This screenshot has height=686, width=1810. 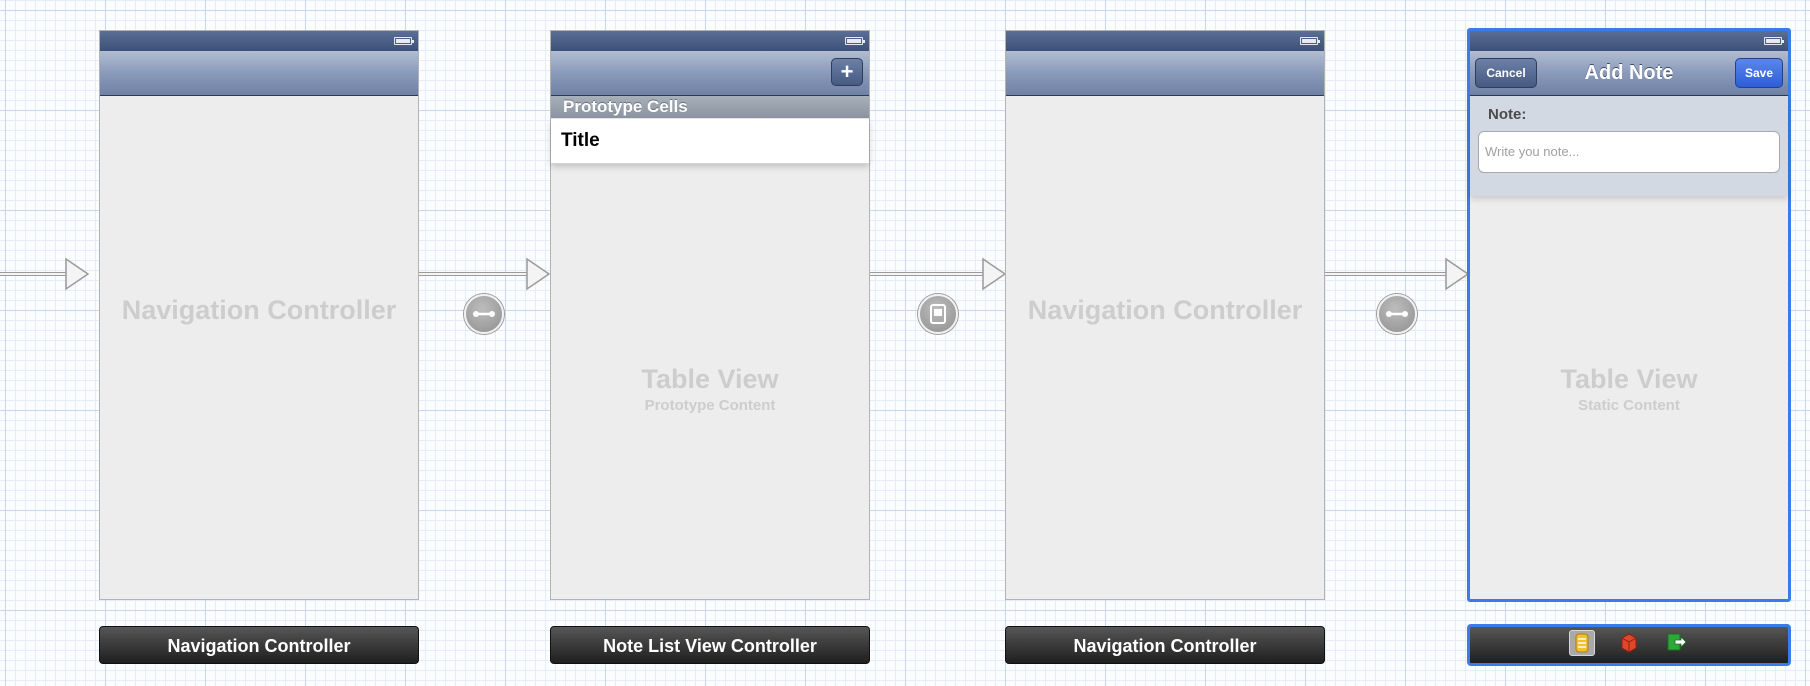 What do you see at coordinates (847, 72) in the screenshot?
I see `add-note-button: +` at bounding box center [847, 72].